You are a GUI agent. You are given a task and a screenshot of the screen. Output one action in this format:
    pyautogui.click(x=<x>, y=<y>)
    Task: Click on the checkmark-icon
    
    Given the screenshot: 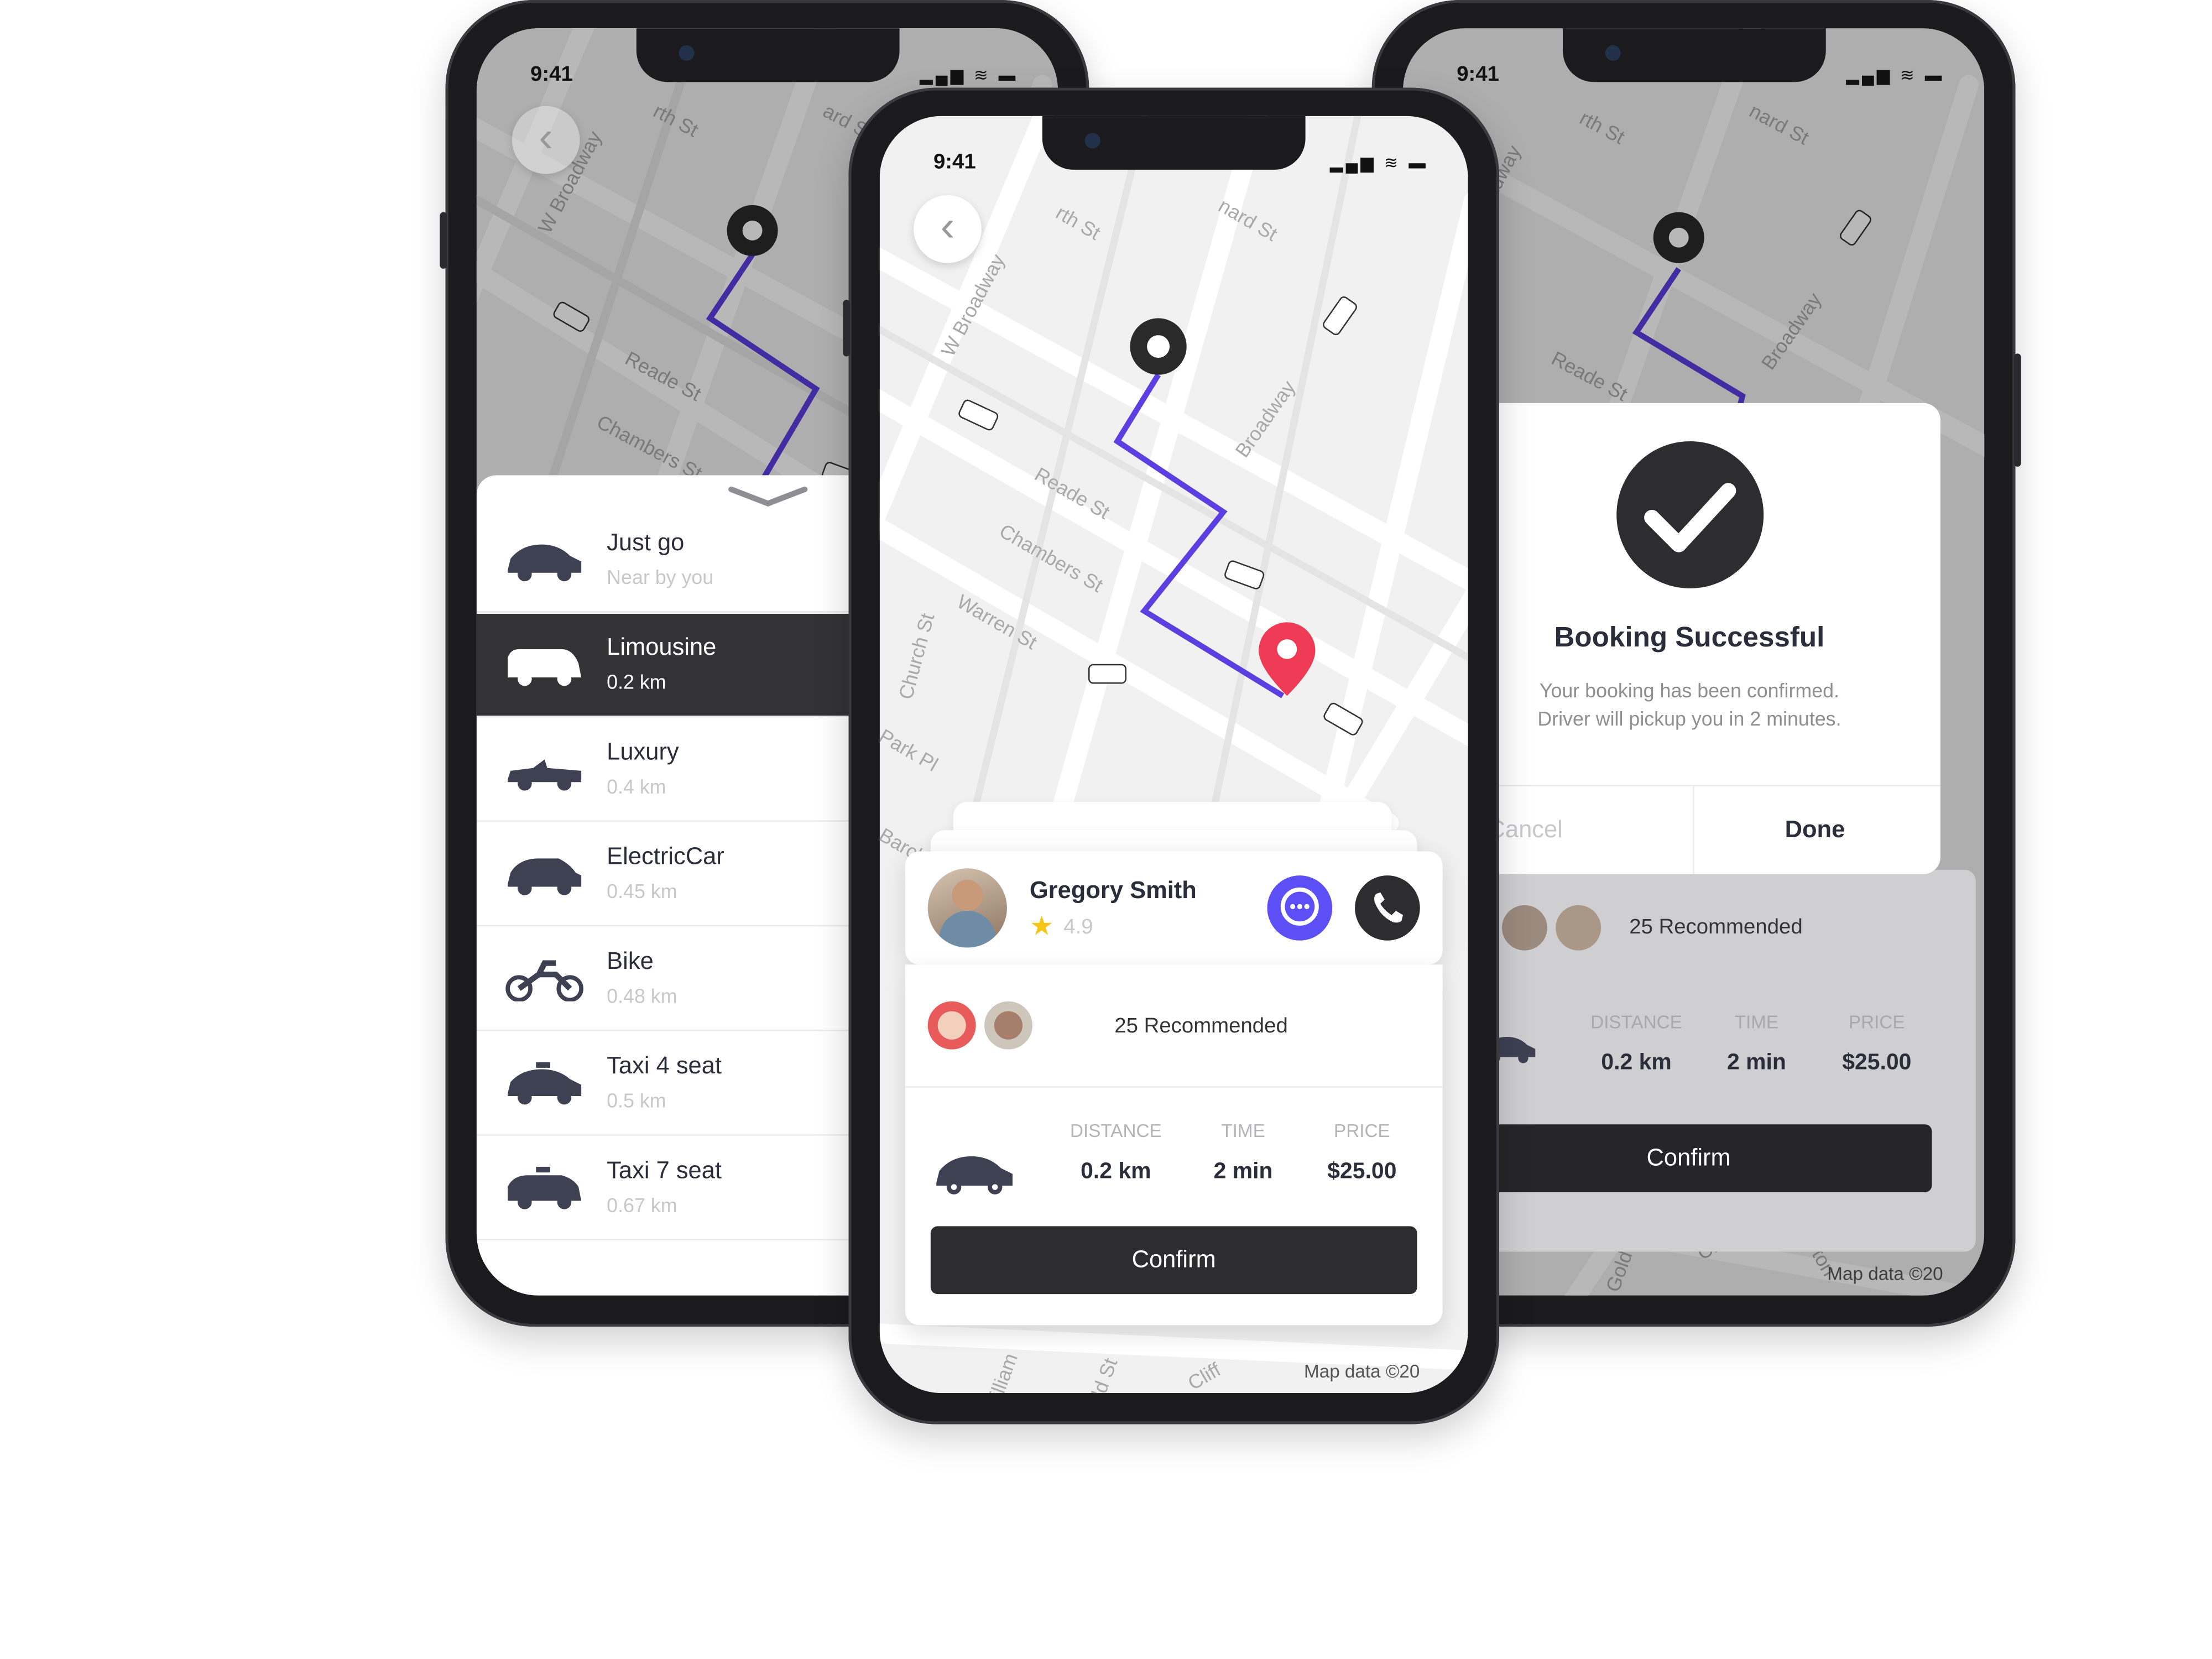 What is the action you would take?
    pyautogui.click(x=1690, y=514)
    